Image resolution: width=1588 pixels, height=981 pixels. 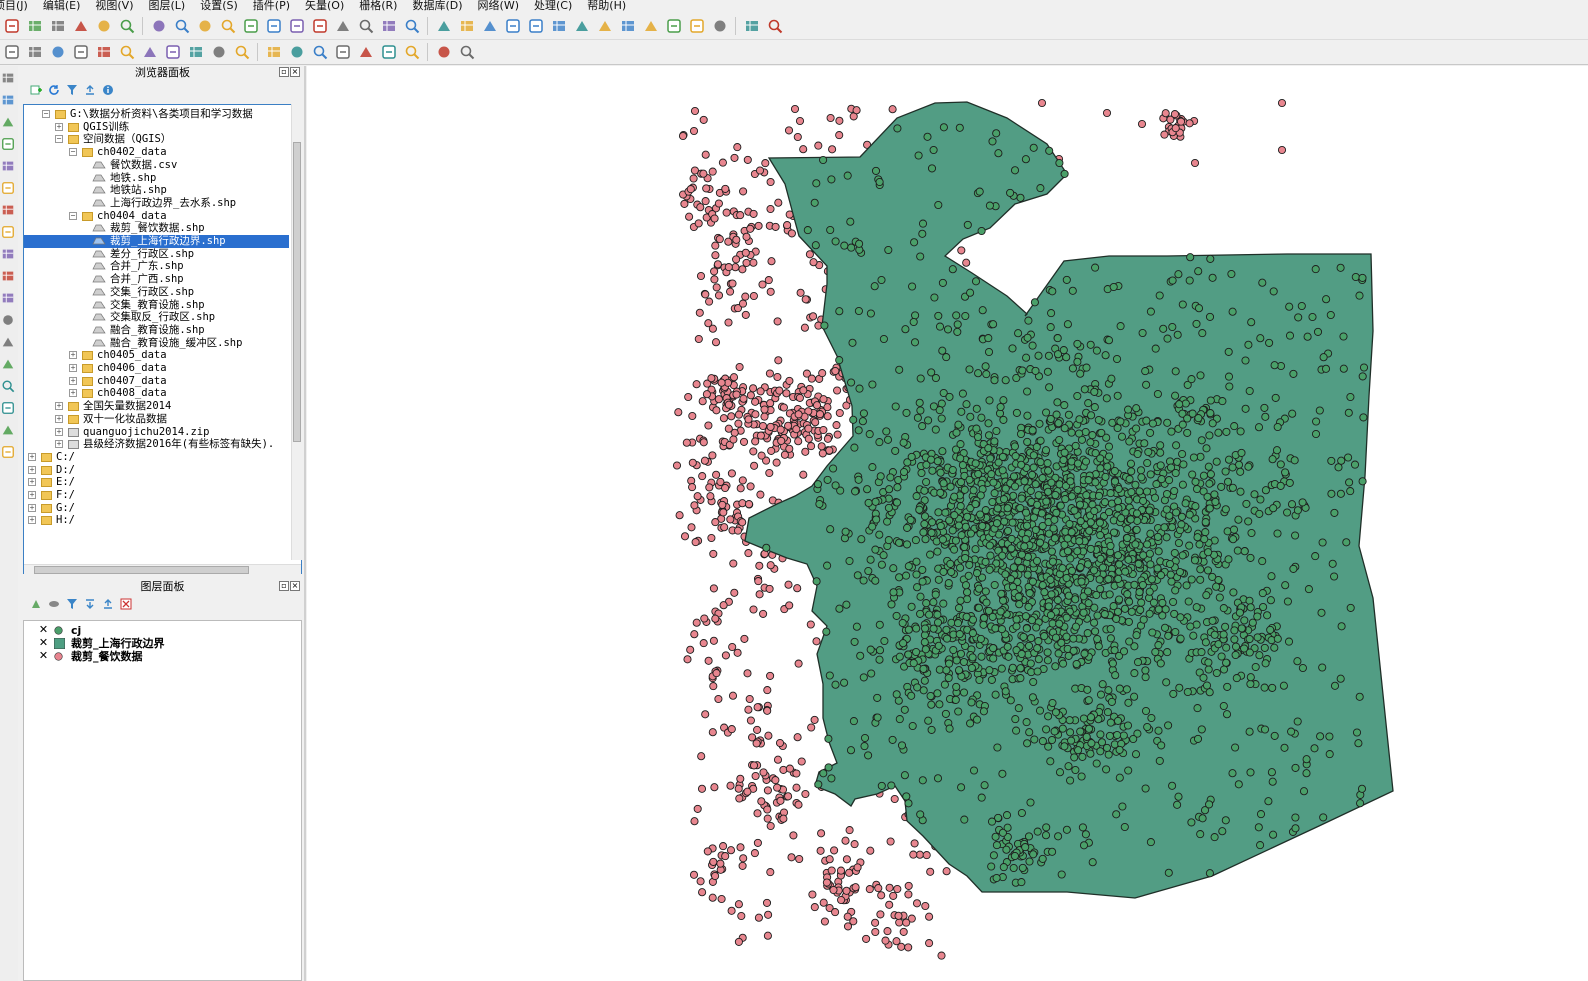 I want to click on add-oracle-icon, so click(x=9, y=189).